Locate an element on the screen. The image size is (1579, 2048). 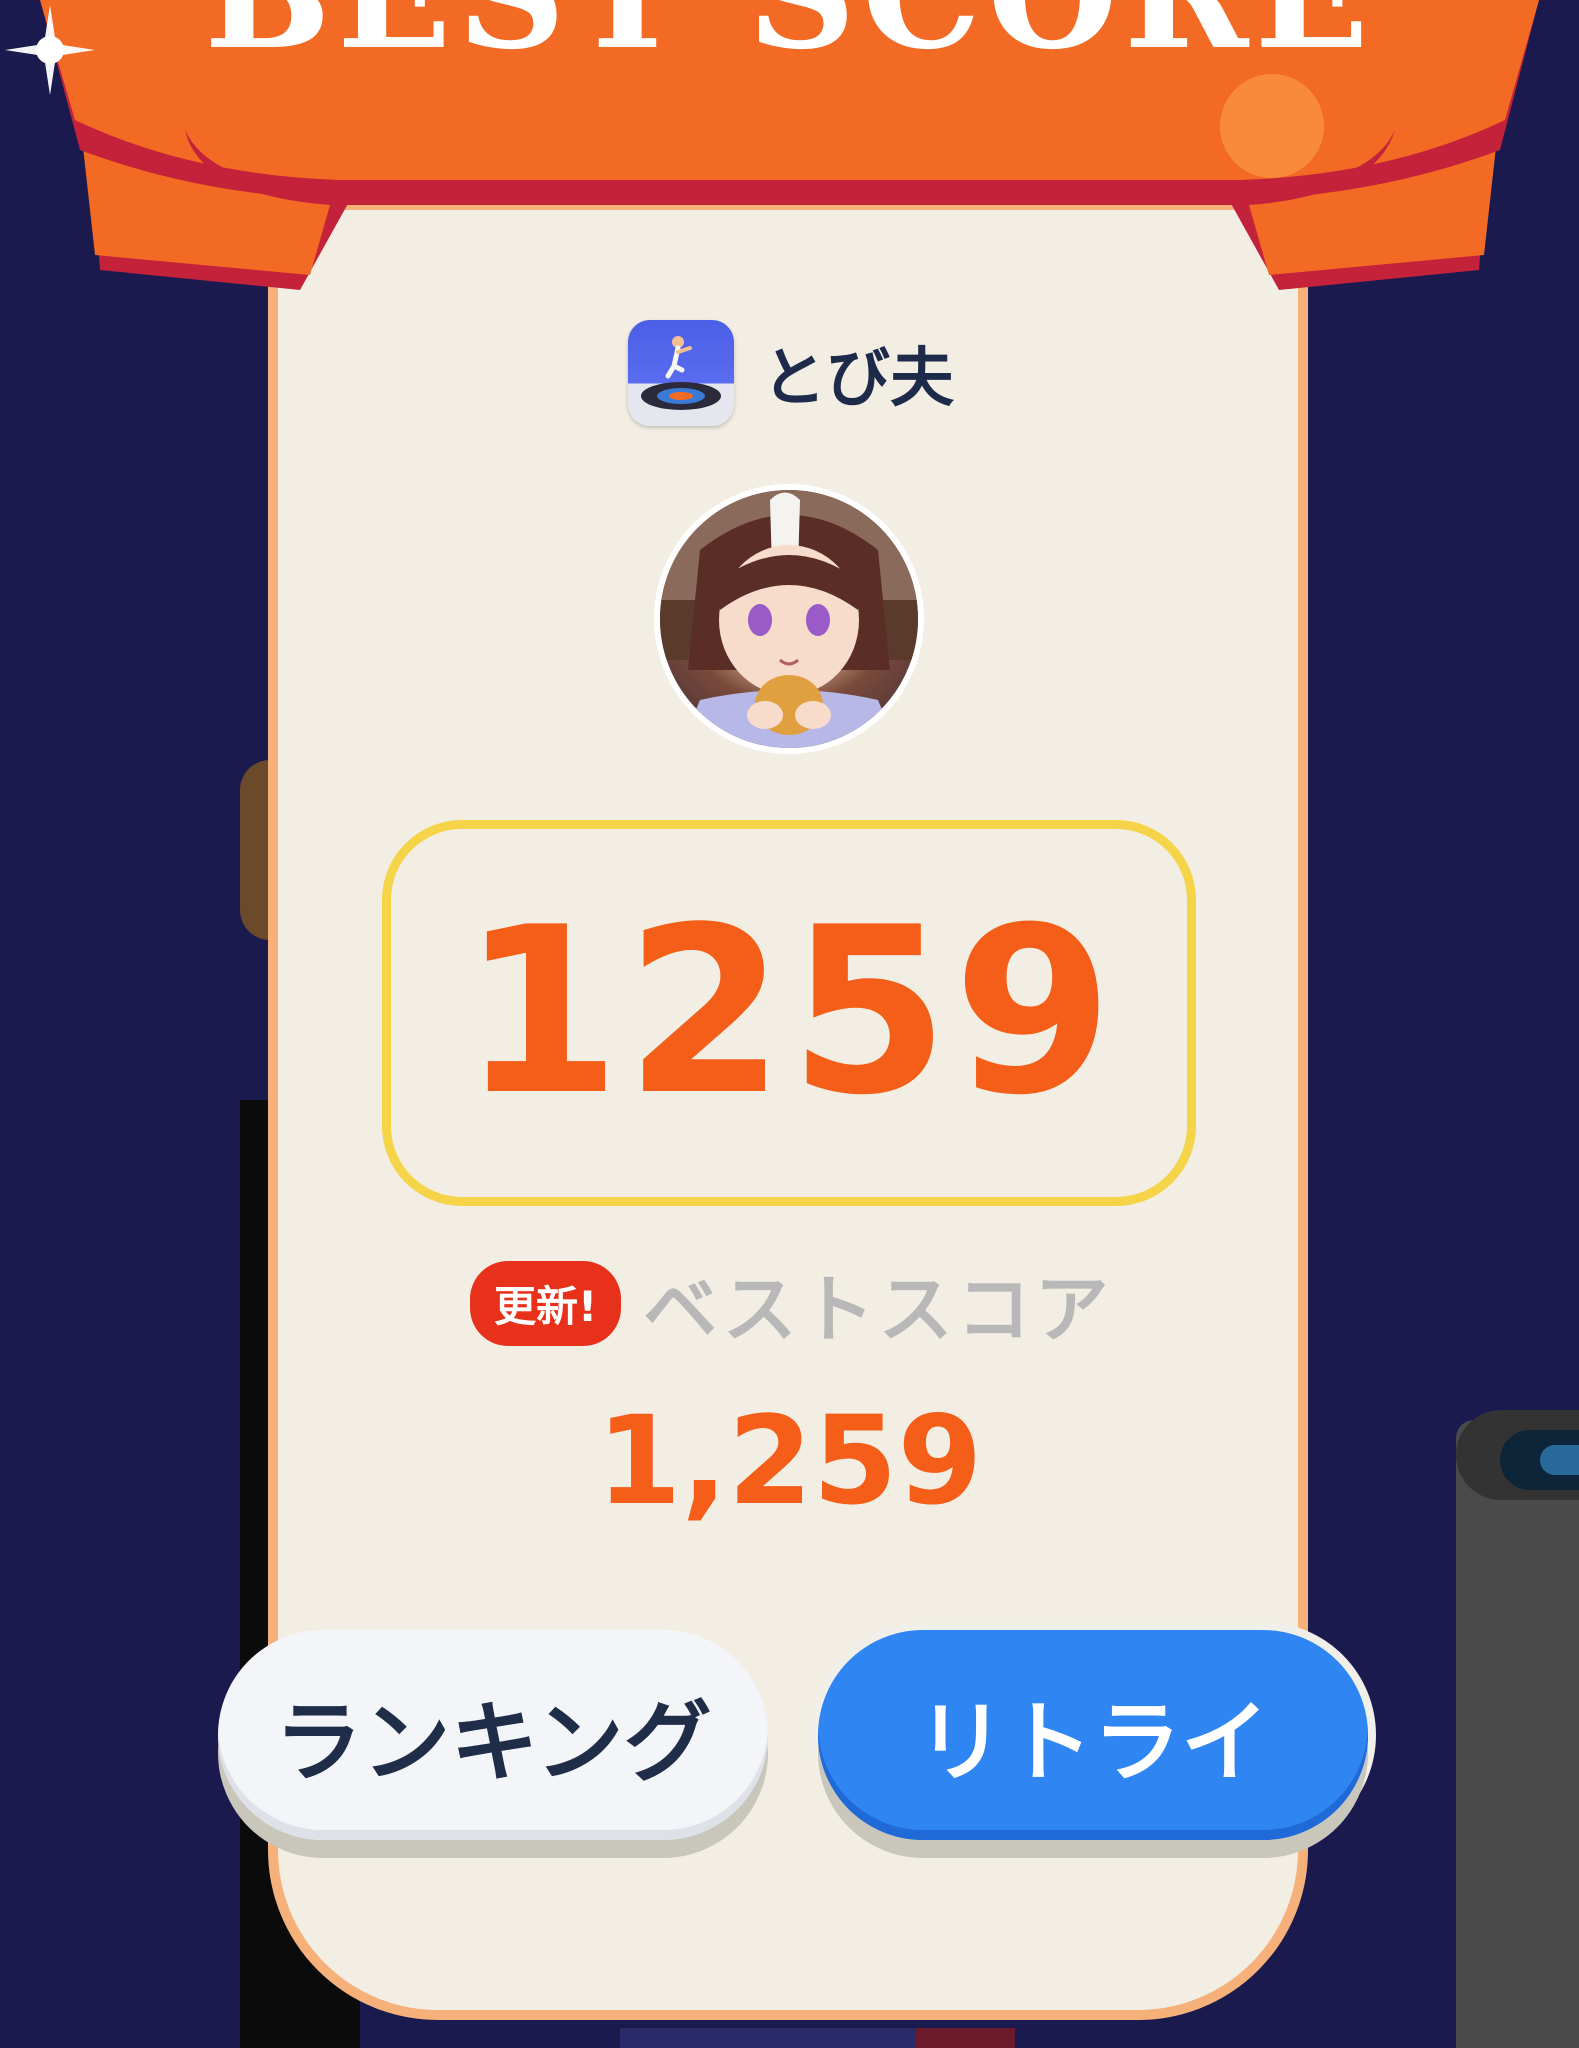
avatar-image is located at coordinates (789, 619).